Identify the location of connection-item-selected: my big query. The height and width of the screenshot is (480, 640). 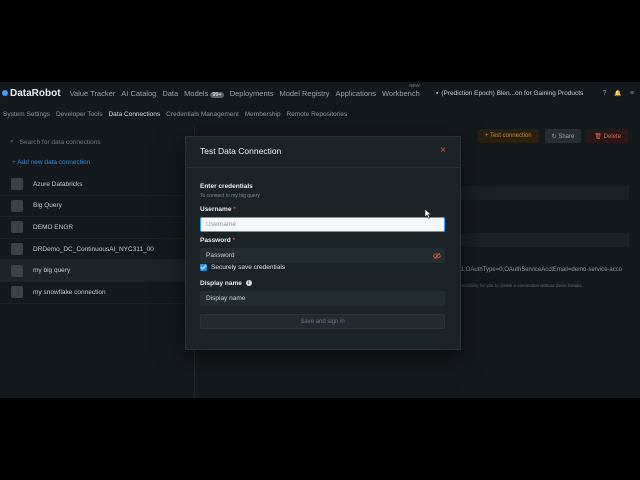
(97, 271).